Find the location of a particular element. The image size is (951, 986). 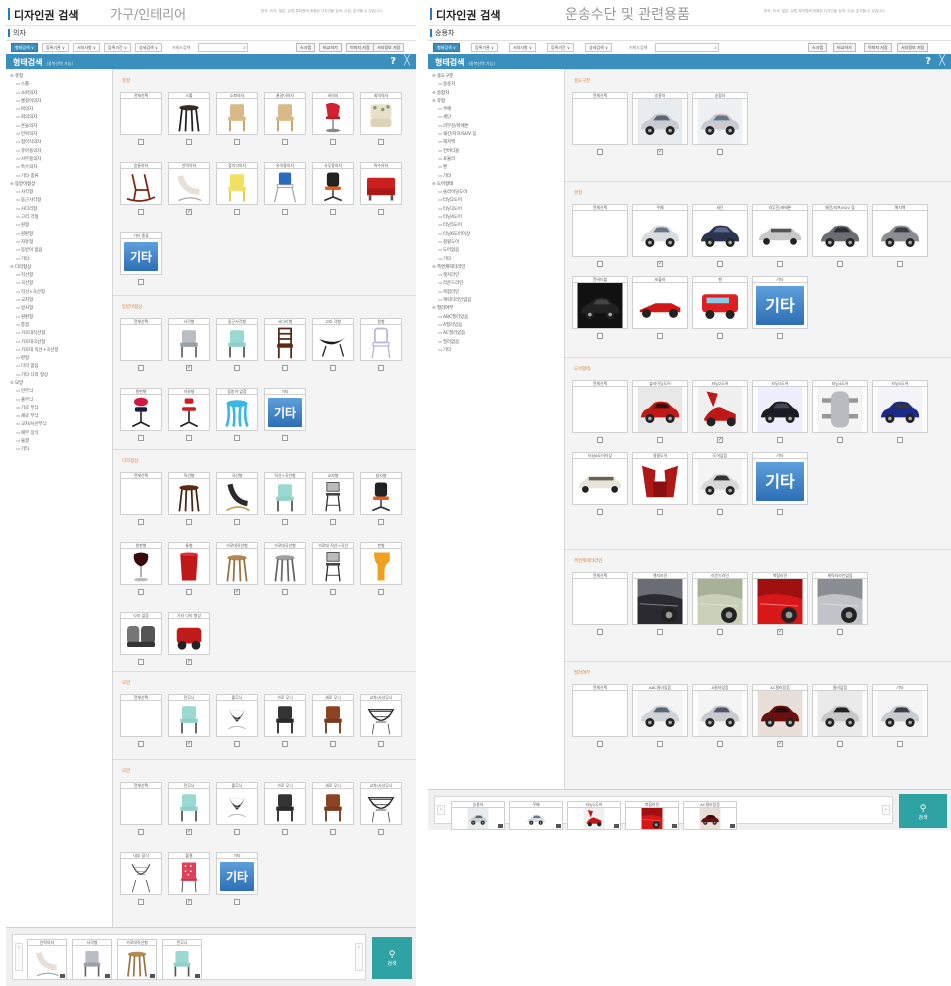

shape-card: 원형 is located at coordinates (381, 344).